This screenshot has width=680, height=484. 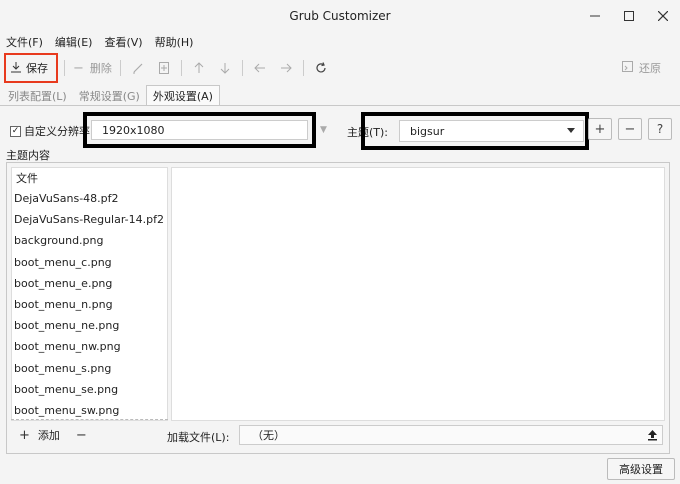 I want to click on file-list-actions: + 添加 −, so click(x=53, y=435).